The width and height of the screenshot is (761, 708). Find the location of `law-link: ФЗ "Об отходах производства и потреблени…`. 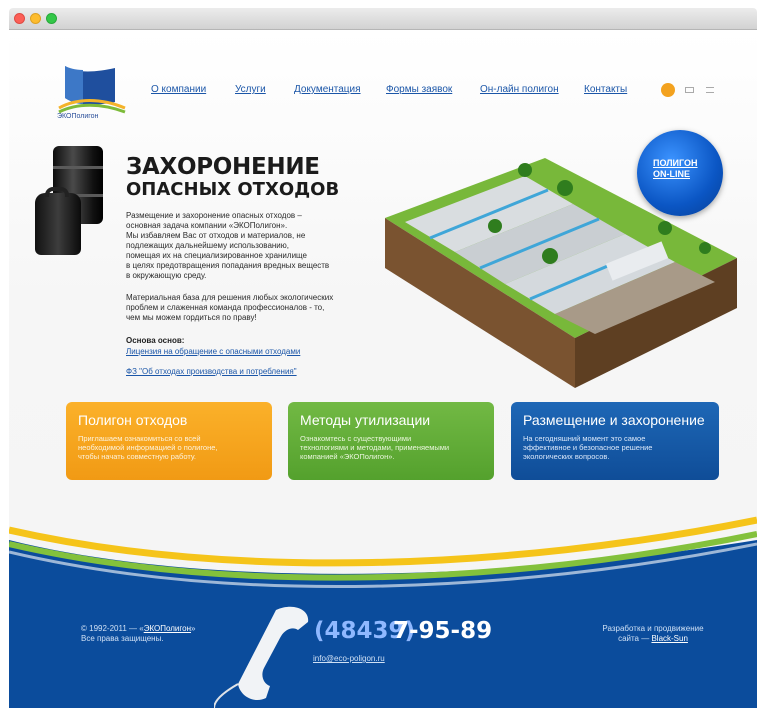

law-link: ФЗ "Об отходах производства и потреблени… is located at coordinates (211, 371).